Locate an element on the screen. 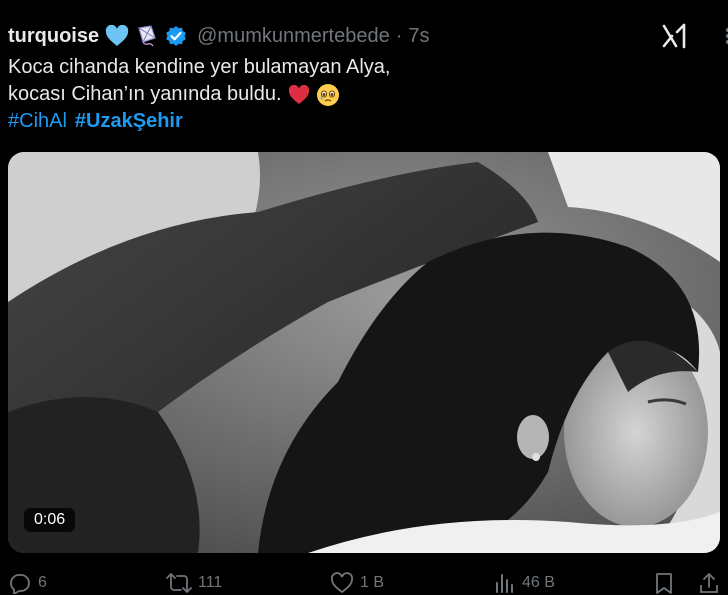 This screenshot has width=728, height=595. like-icon is located at coordinates (342, 583).